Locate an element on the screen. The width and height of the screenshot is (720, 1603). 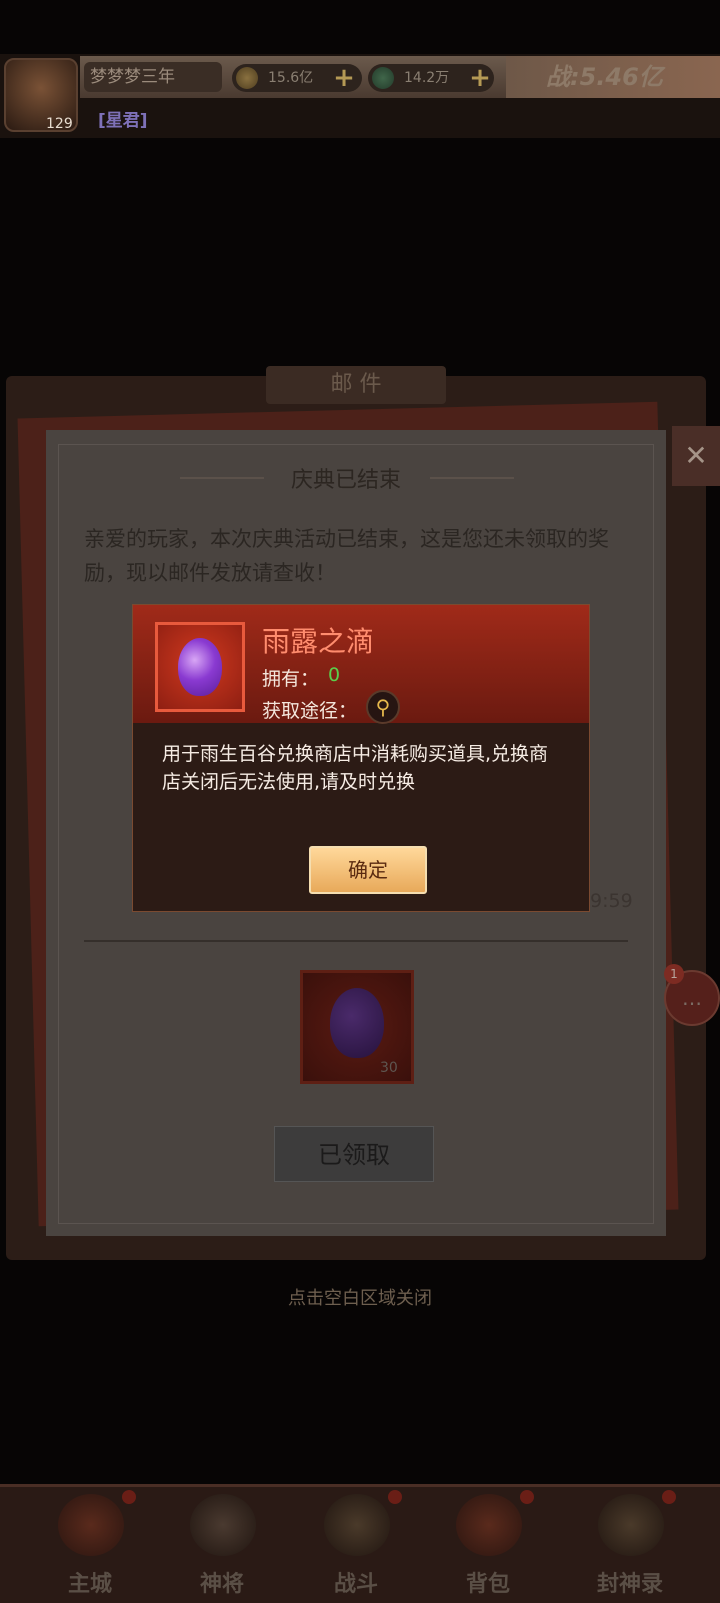
jade-amount: 14.2万 is located at coordinates (427, 78).